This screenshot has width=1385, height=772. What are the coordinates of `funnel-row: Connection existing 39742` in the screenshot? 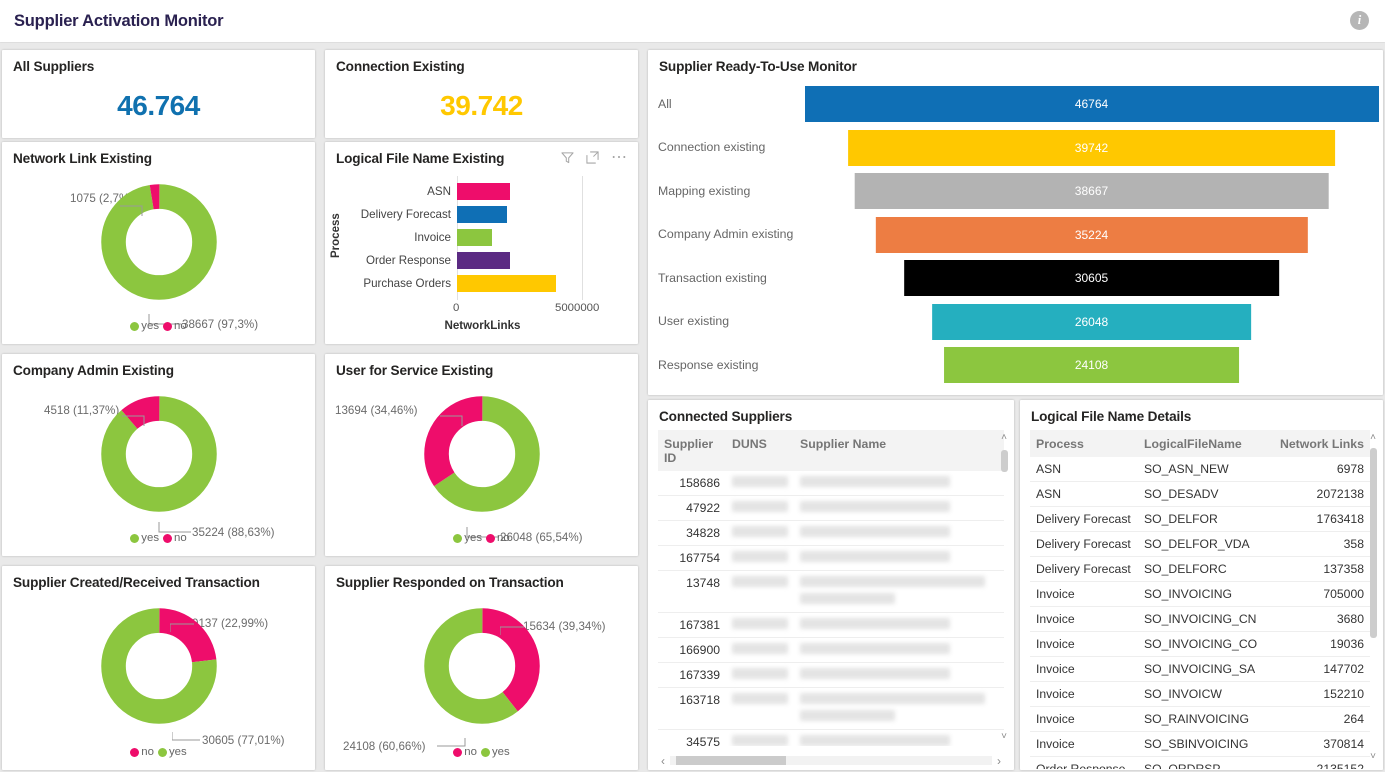 It's located at (1015, 148).